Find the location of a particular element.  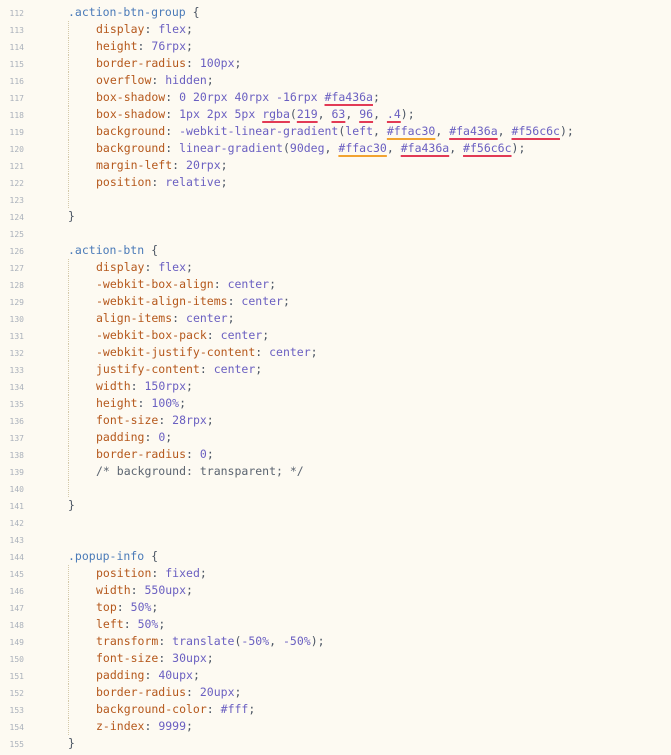

code-line: 115 border-radius: 100px; is located at coordinates (335, 63).